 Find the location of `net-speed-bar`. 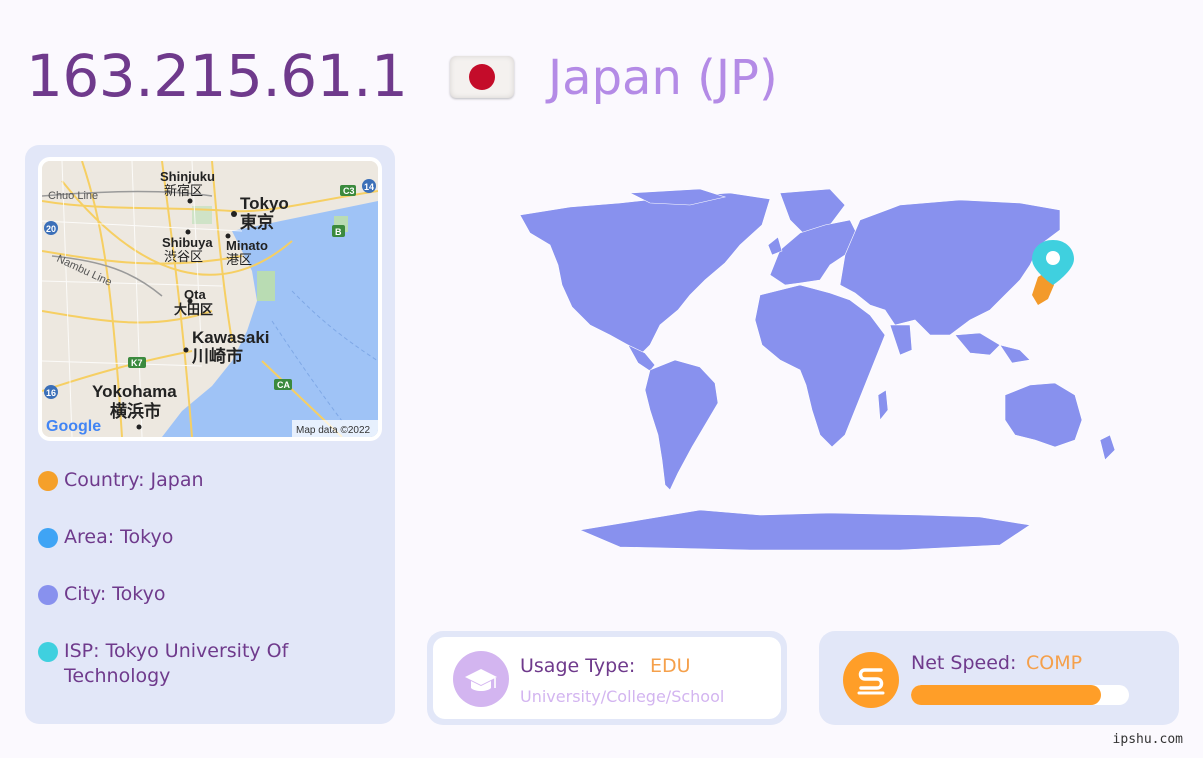

net-speed-bar is located at coordinates (1020, 695).